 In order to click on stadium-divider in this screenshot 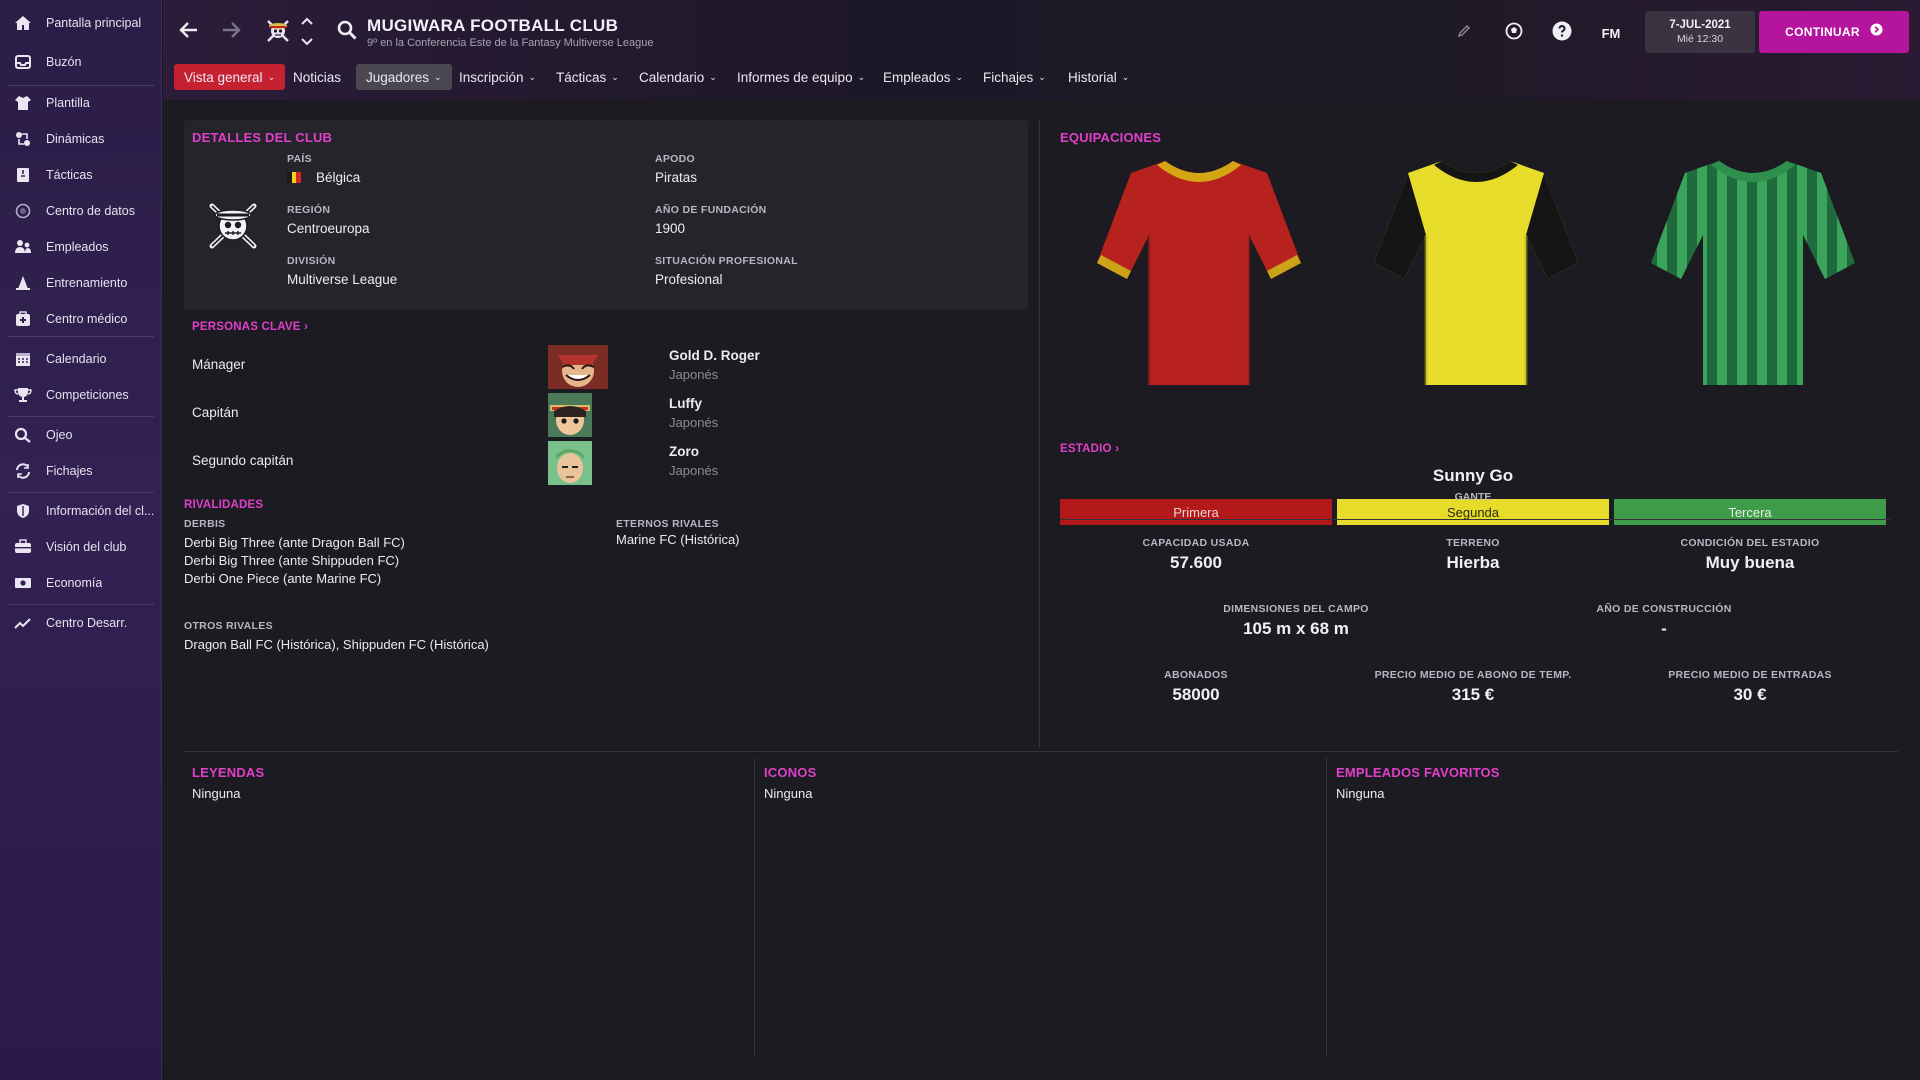, I will do `click(1475, 519)`.